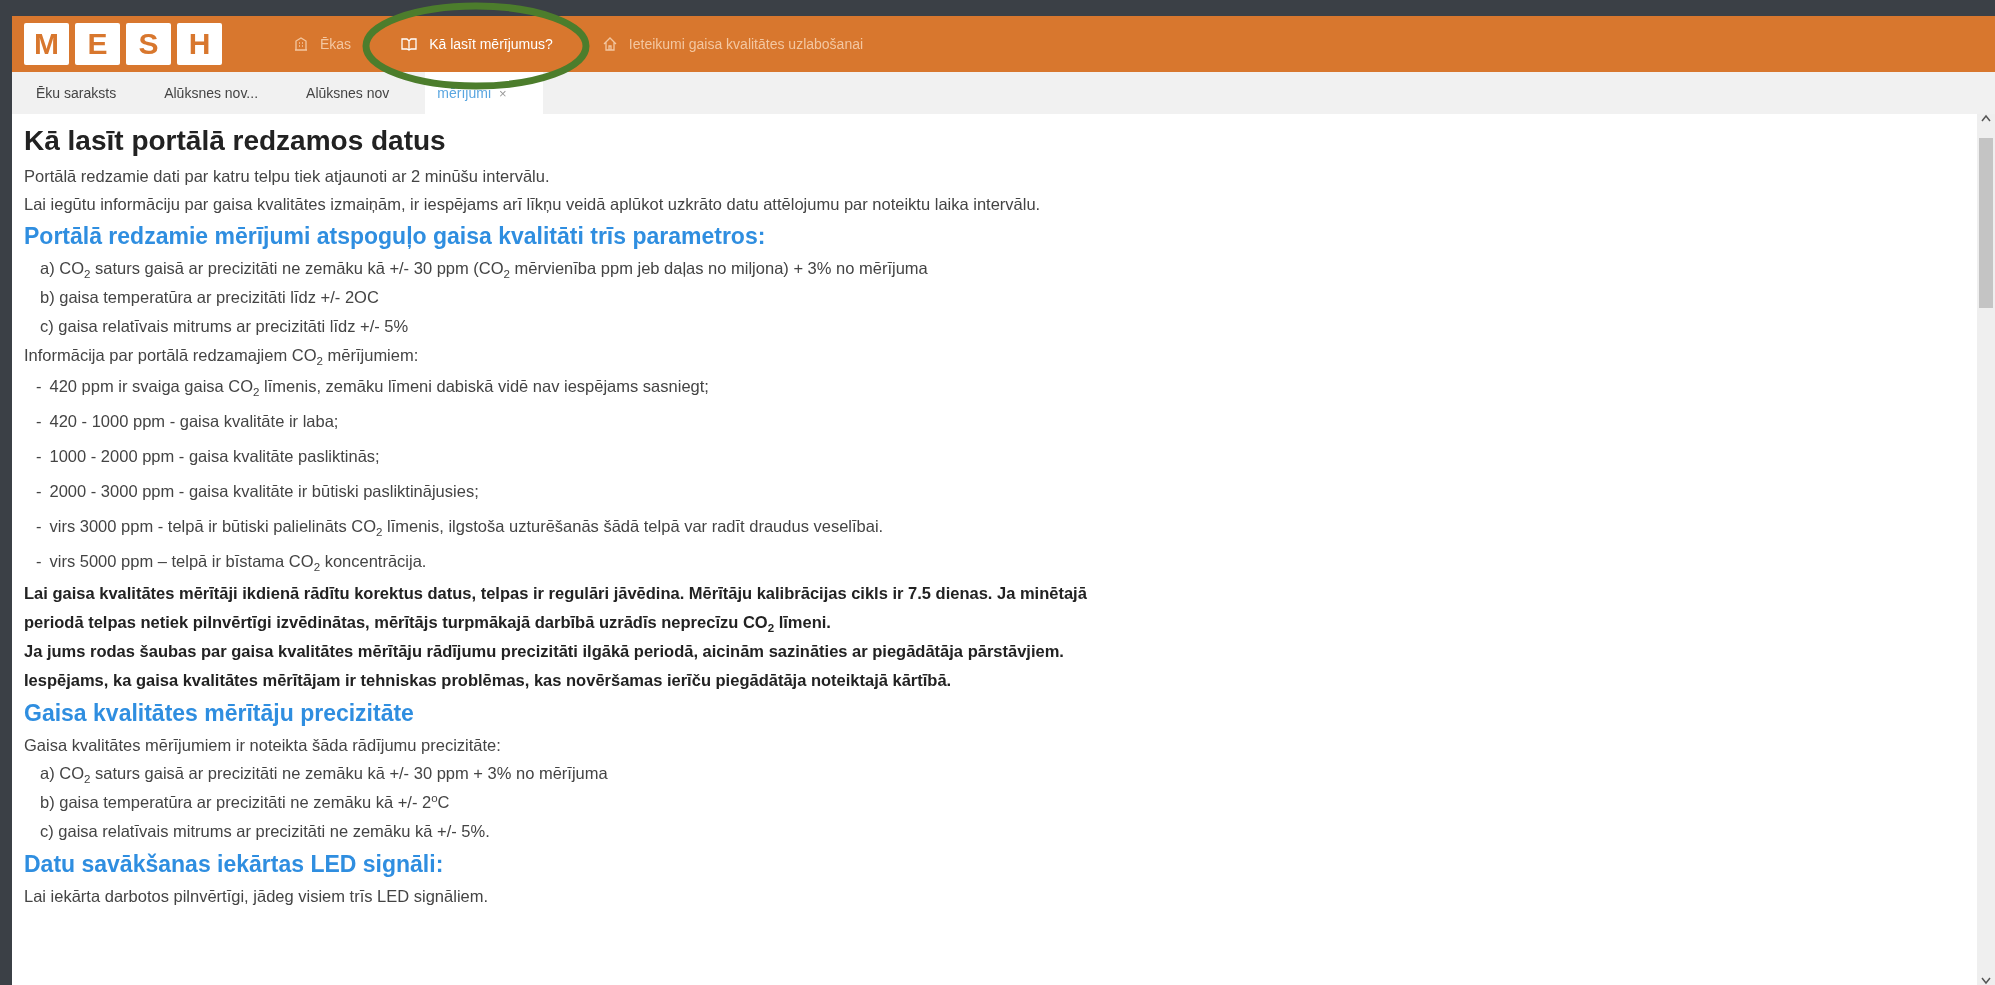 This screenshot has height=985, width=1995. I want to click on list-item: c) gaisa relatīvais mitrums ar precizitāti ne zemāku kā +/- 5%., so click(265, 831).